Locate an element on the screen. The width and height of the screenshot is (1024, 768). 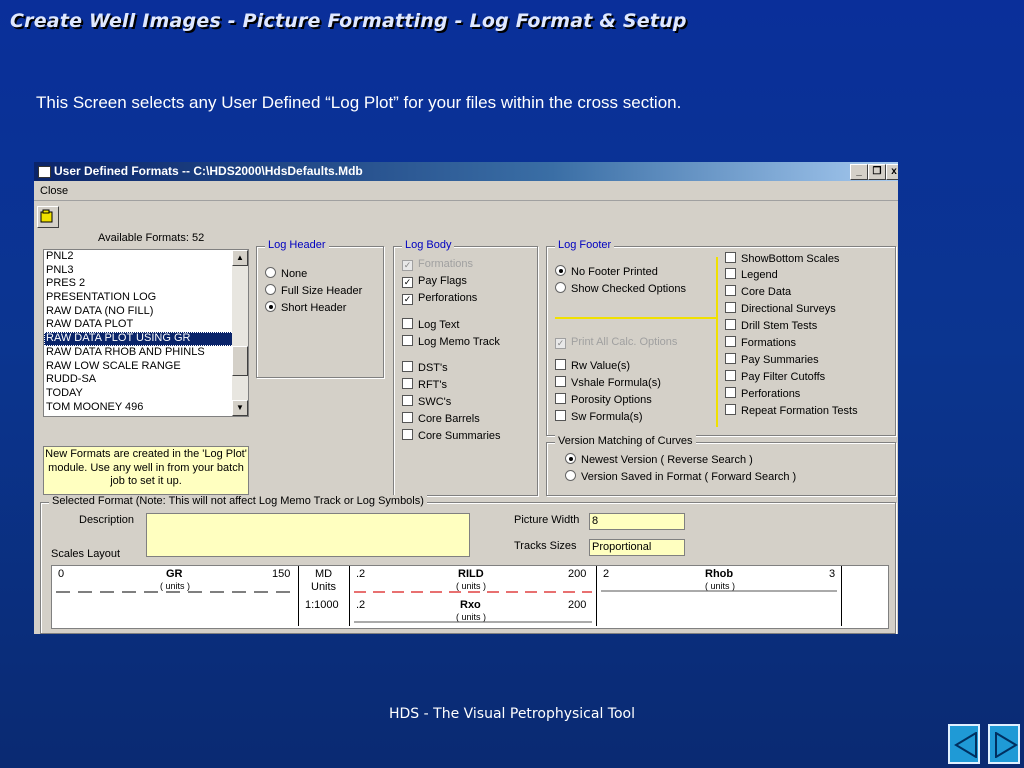
scroll-up-button: ▲ is located at coordinates (240, 258).